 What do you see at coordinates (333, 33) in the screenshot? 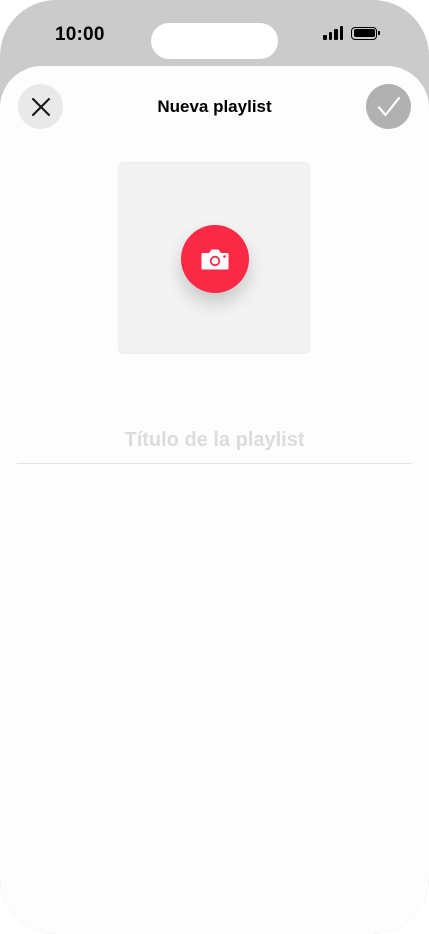
I see `signal-icon` at bounding box center [333, 33].